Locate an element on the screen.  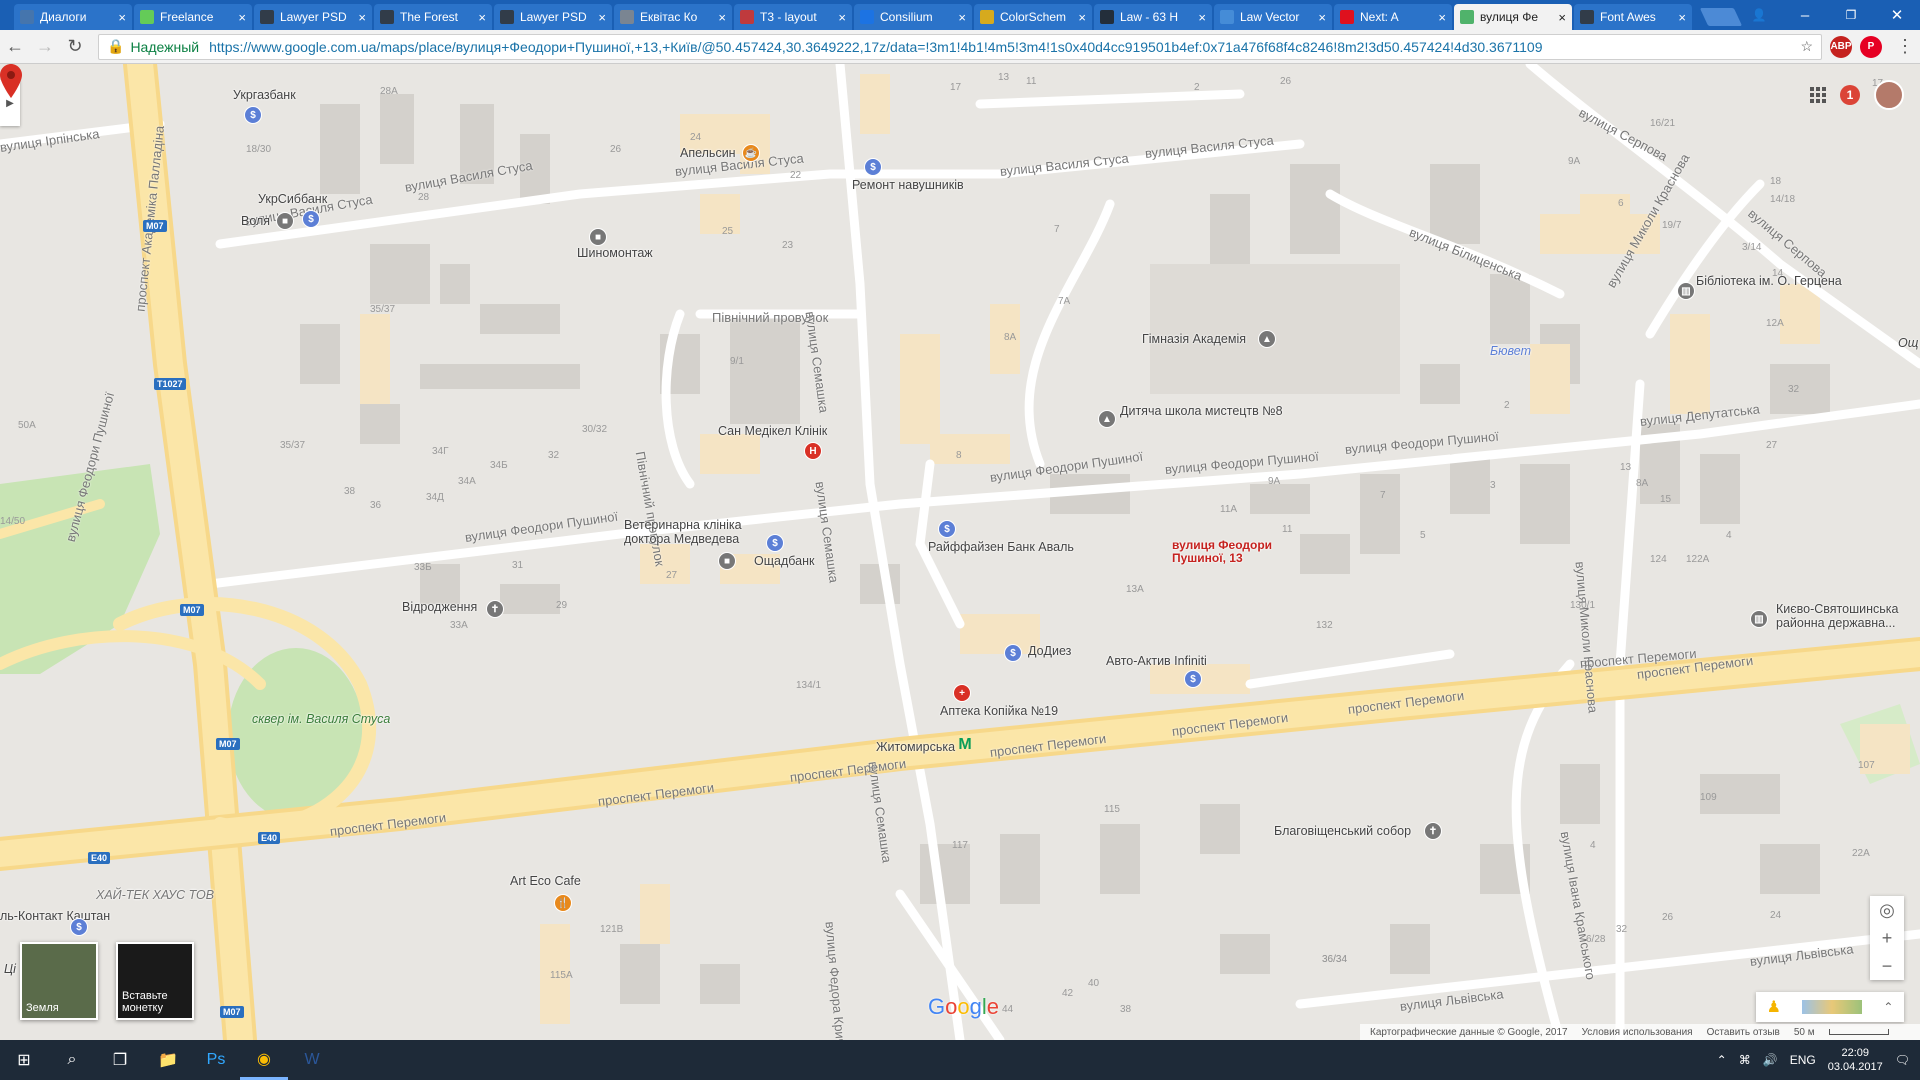
minimize-button: – is located at coordinates (1805, 15).